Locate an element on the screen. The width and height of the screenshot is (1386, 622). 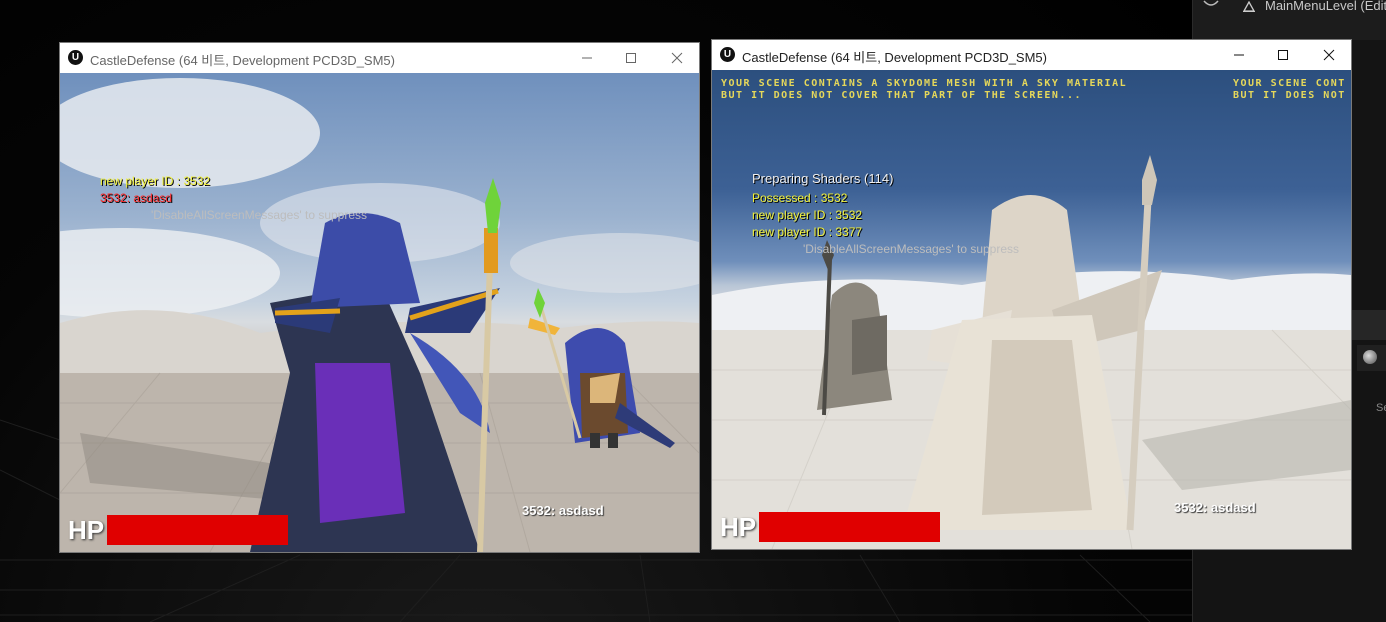
editor-level-tab: MainMenuLevel (Edito is located at coordinates (1289, 20).